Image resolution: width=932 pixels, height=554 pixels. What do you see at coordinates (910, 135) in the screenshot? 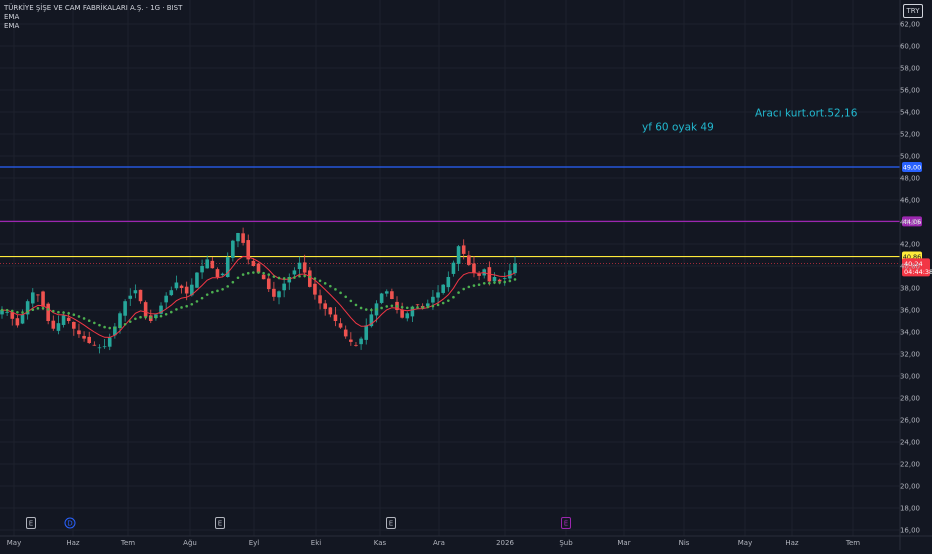
I see `y-tick-label: 52,00` at bounding box center [910, 135].